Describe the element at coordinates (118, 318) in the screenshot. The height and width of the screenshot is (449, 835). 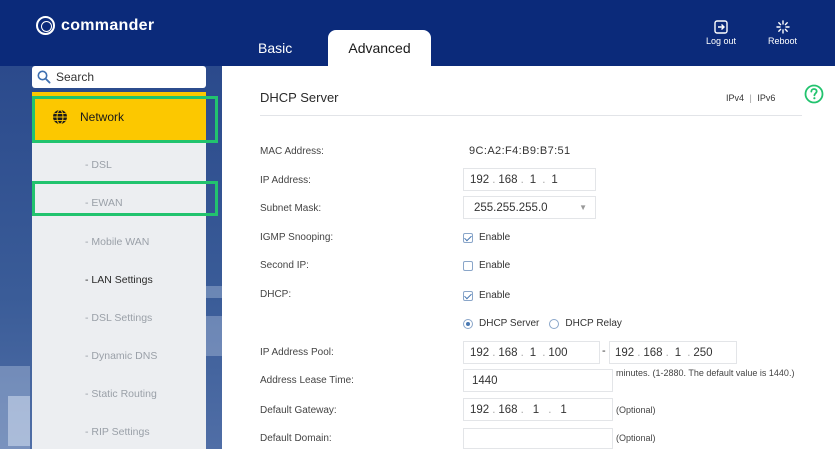
I see `sidebar-item-dsl-settings: - DSL Settings` at that location.